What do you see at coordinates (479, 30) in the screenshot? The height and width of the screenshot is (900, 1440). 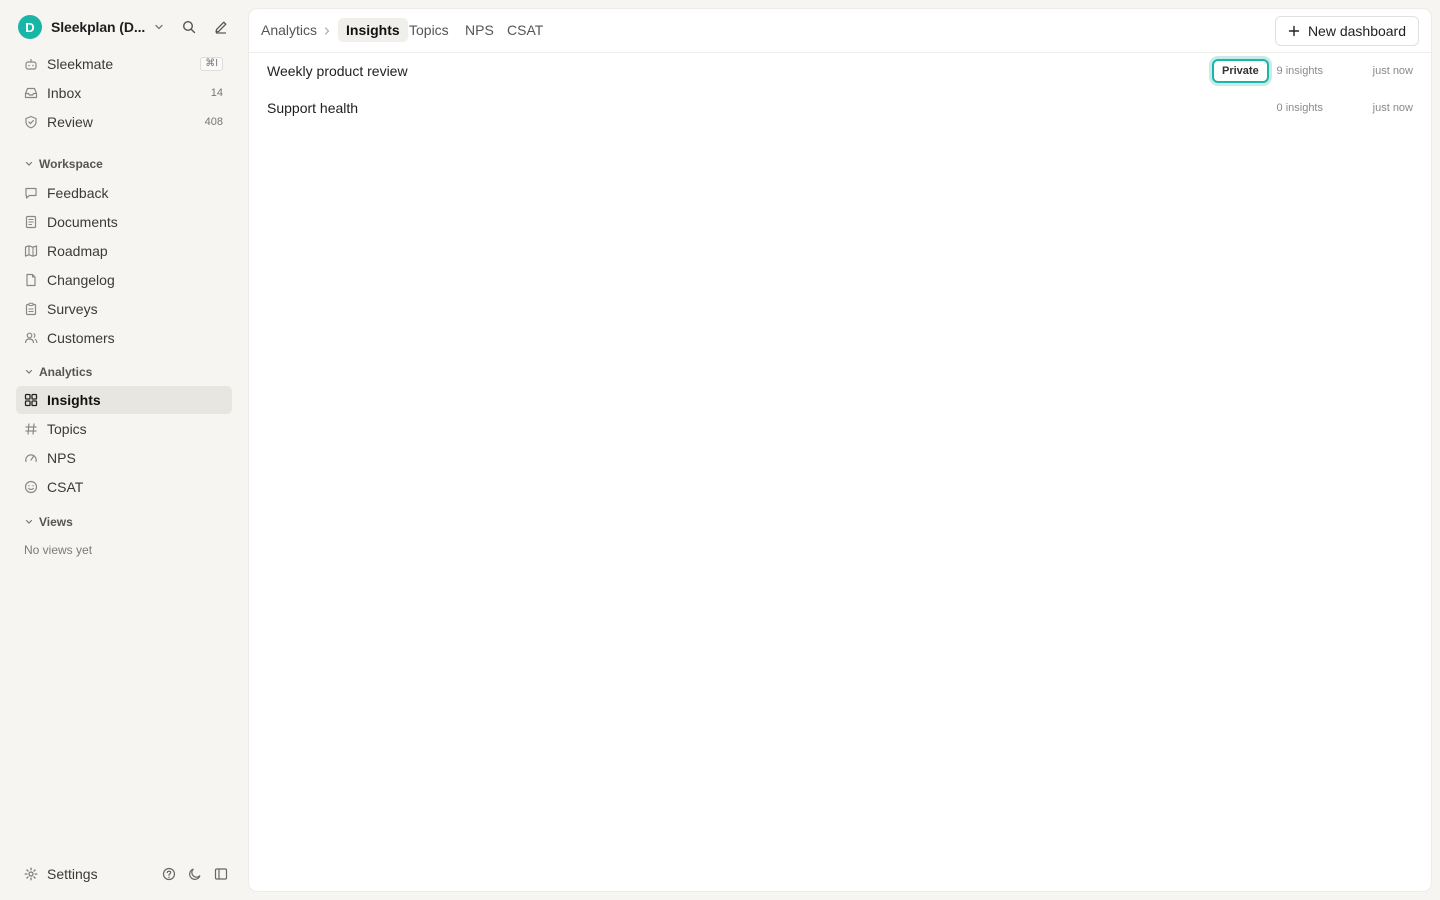 I see `tab-nps: NPS` at bounding box center [479, 30].